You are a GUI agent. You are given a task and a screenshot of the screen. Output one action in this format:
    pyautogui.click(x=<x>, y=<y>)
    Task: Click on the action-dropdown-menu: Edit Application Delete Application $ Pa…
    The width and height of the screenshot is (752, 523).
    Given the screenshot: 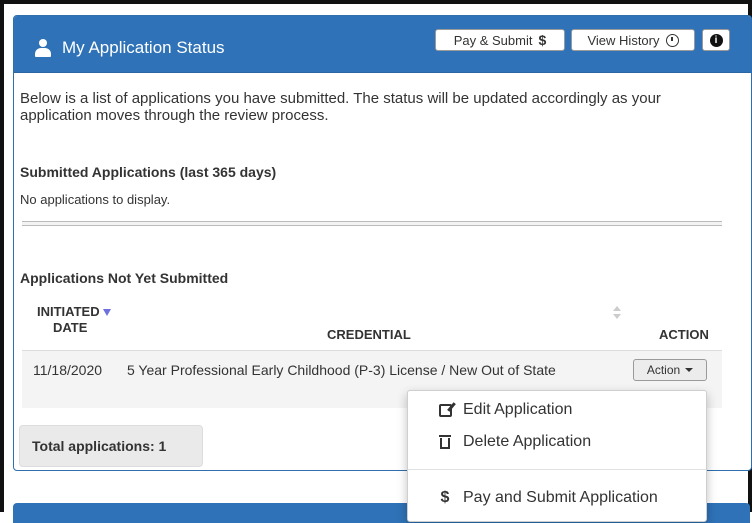 What is the action you would take?
    pyautogui.click(x=557, y=456)
    